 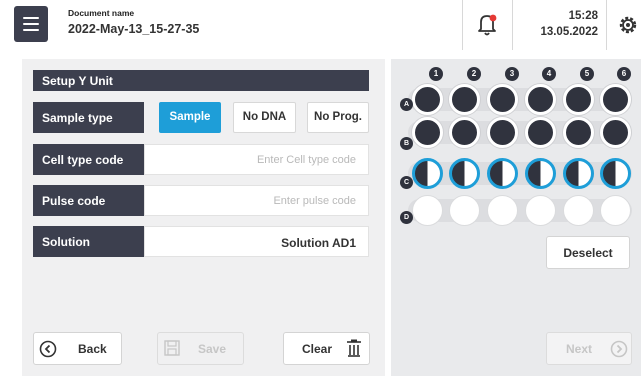 I want to click on hamburger-menu-button, so click(x=31, y=24).